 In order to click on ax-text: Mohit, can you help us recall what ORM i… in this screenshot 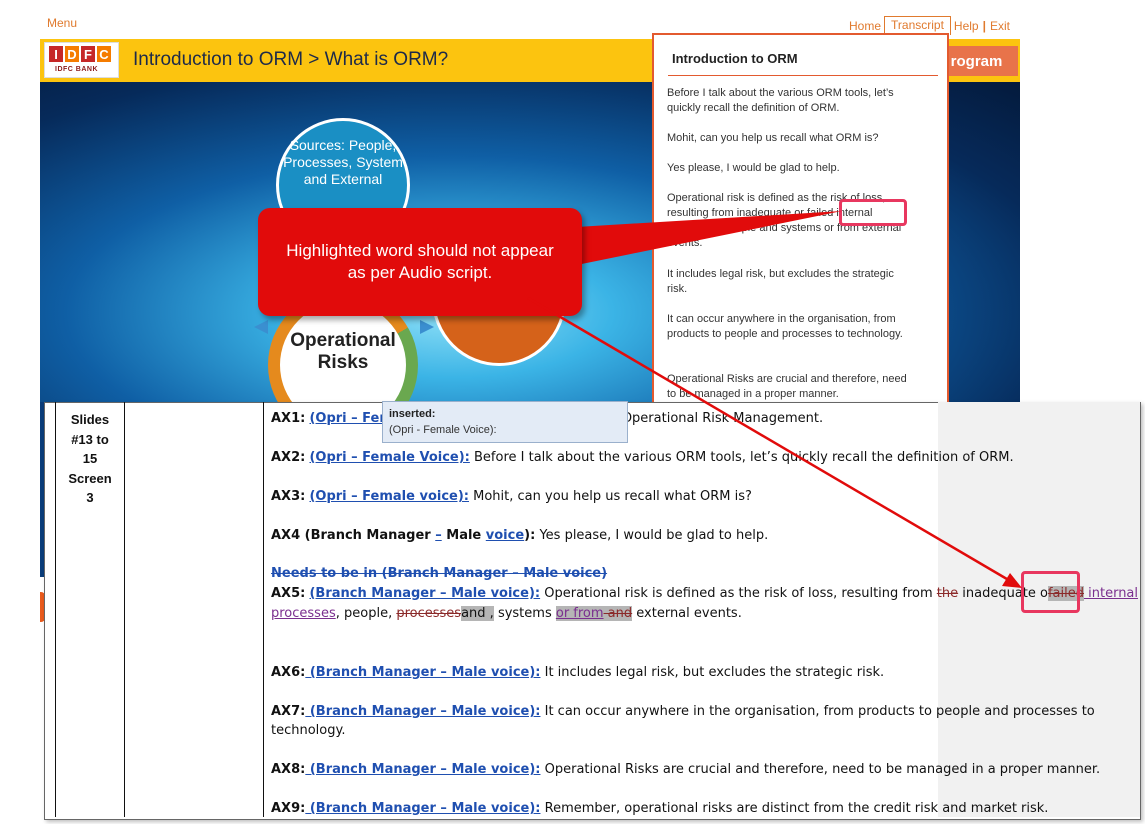, I will do `click(610, 496)`.